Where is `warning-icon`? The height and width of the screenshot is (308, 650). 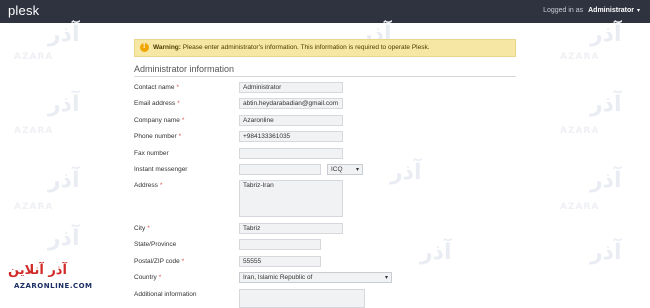
warning-icon is located at coordinates (144, 47).